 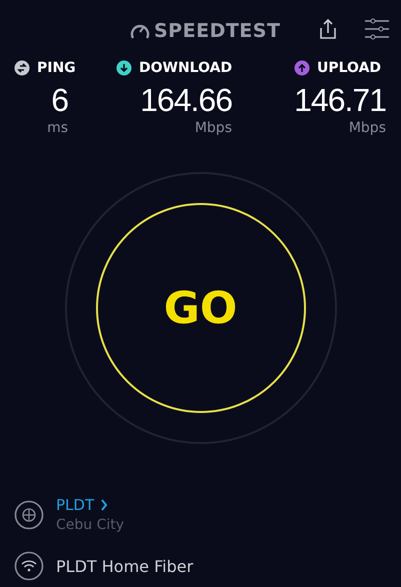 What do you see at coordinates (185, 68) in the screenshot?
I see `metric-label: DOWNLOAD` at bounding box center [185, 68].